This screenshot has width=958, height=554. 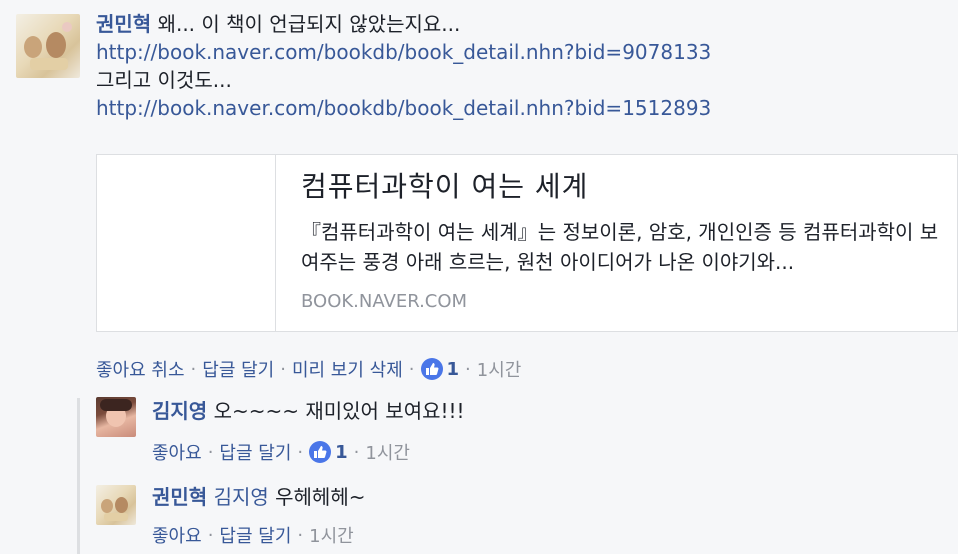 I want to click on preview-thumbnail, so click(x=186, y=243).